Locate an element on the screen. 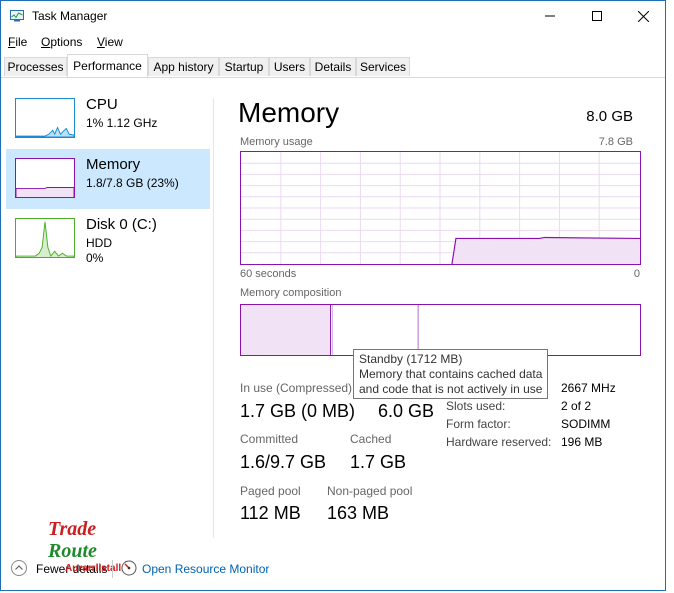 The height and width of the screenshot is (593, 674). open-resource-monitor-link: Open Resource Monitor is located at coordinates (205, 569).